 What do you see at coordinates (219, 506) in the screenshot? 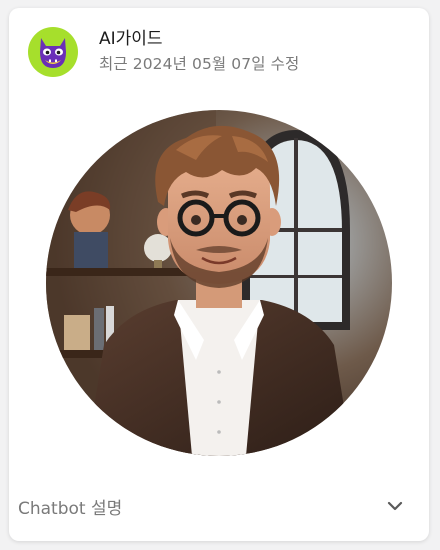
I see `chatbot-description-toggle: Chatbot 설명` at bounding box center [219, 506].